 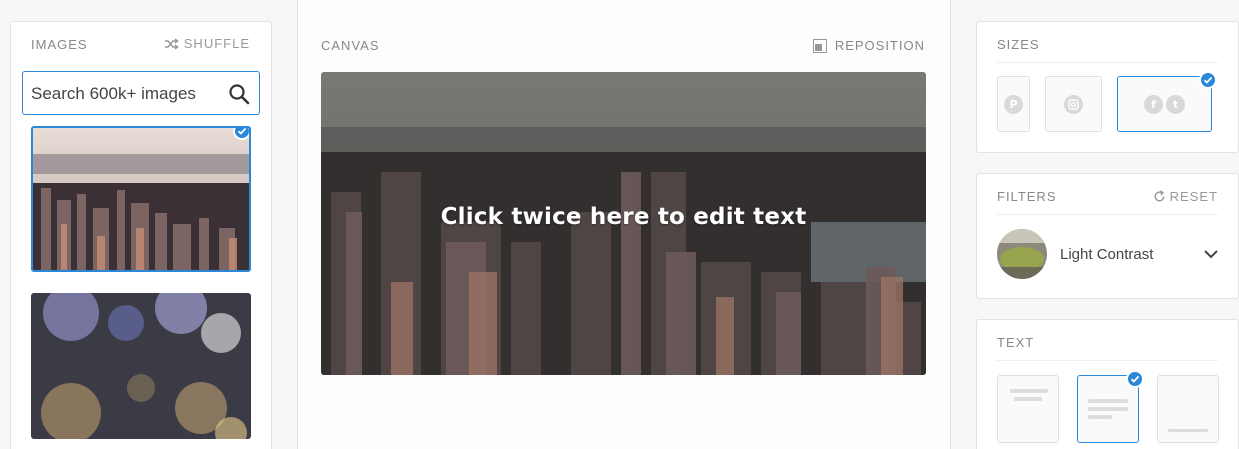 I want to click on chevron-down-icon, so click(x=1211, y=253).